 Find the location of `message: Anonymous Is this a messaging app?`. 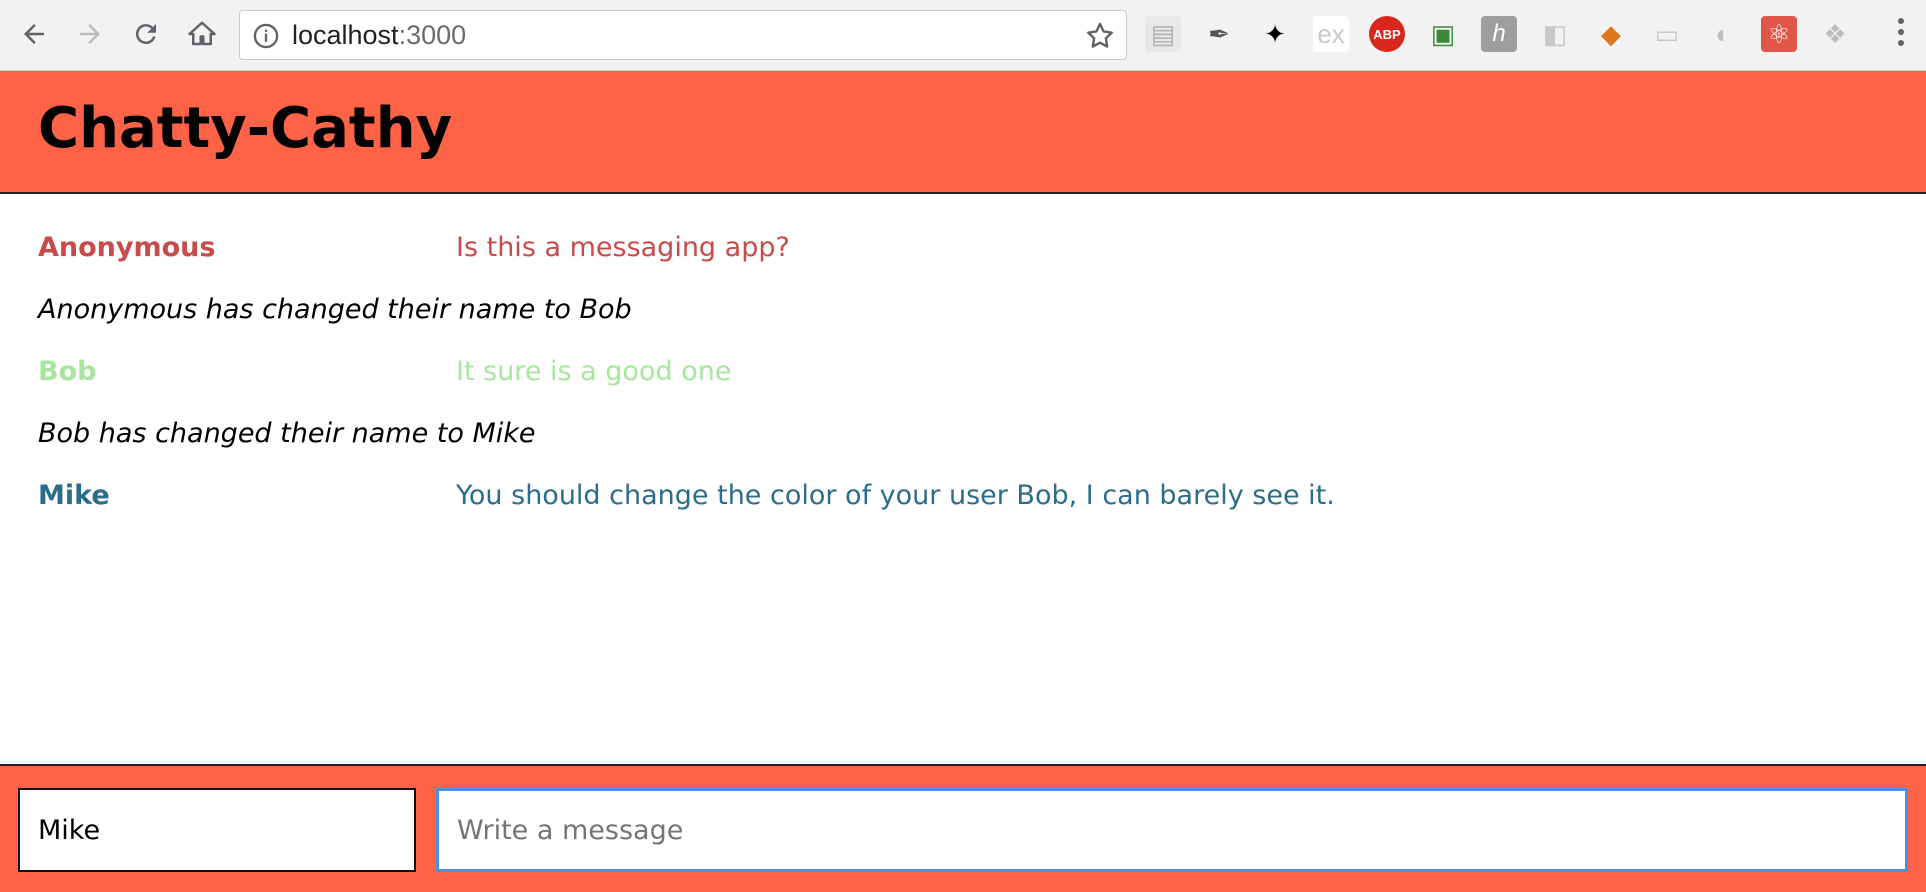

message: Anonymous Is this a messaging app? is located at coordinates (963, 252).